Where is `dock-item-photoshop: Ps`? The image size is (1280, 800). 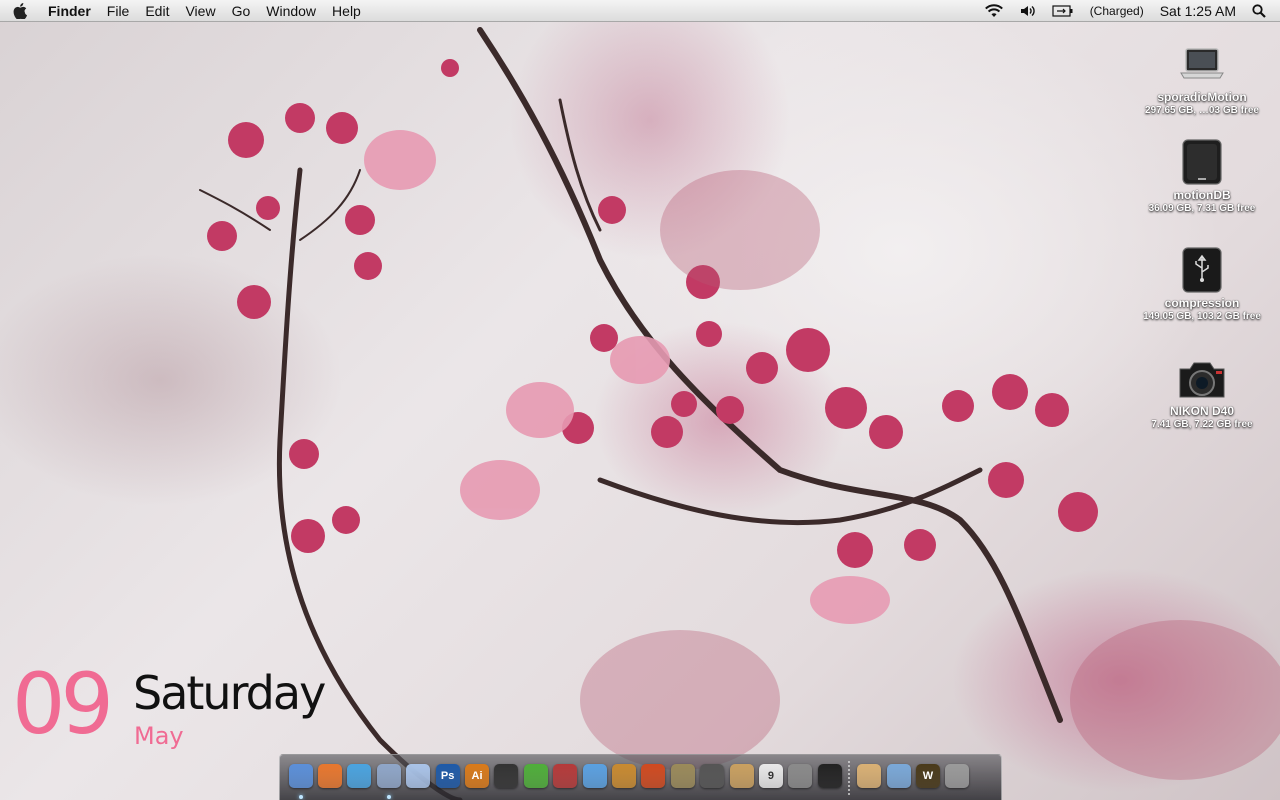
dock-item-photoshop: Ps is located at coordinates (447, 776).